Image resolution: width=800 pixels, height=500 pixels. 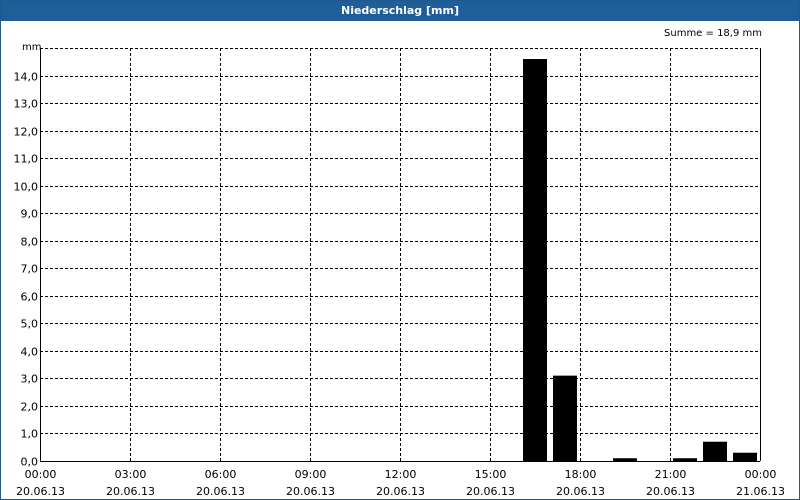 I want to click on x-tick-time: 12:00, so click(x=401, y=474).